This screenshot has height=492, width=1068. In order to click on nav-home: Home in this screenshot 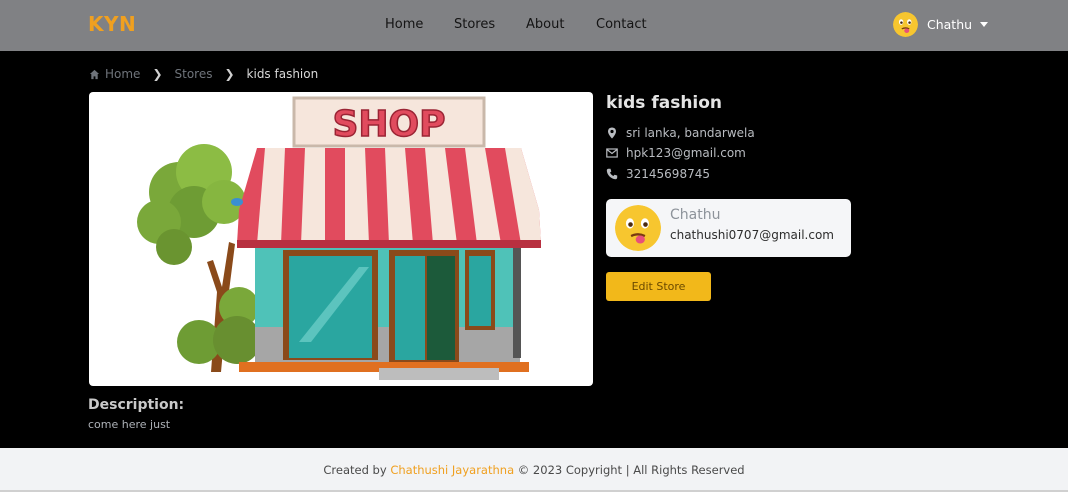, I will do `click(404, 24)`.